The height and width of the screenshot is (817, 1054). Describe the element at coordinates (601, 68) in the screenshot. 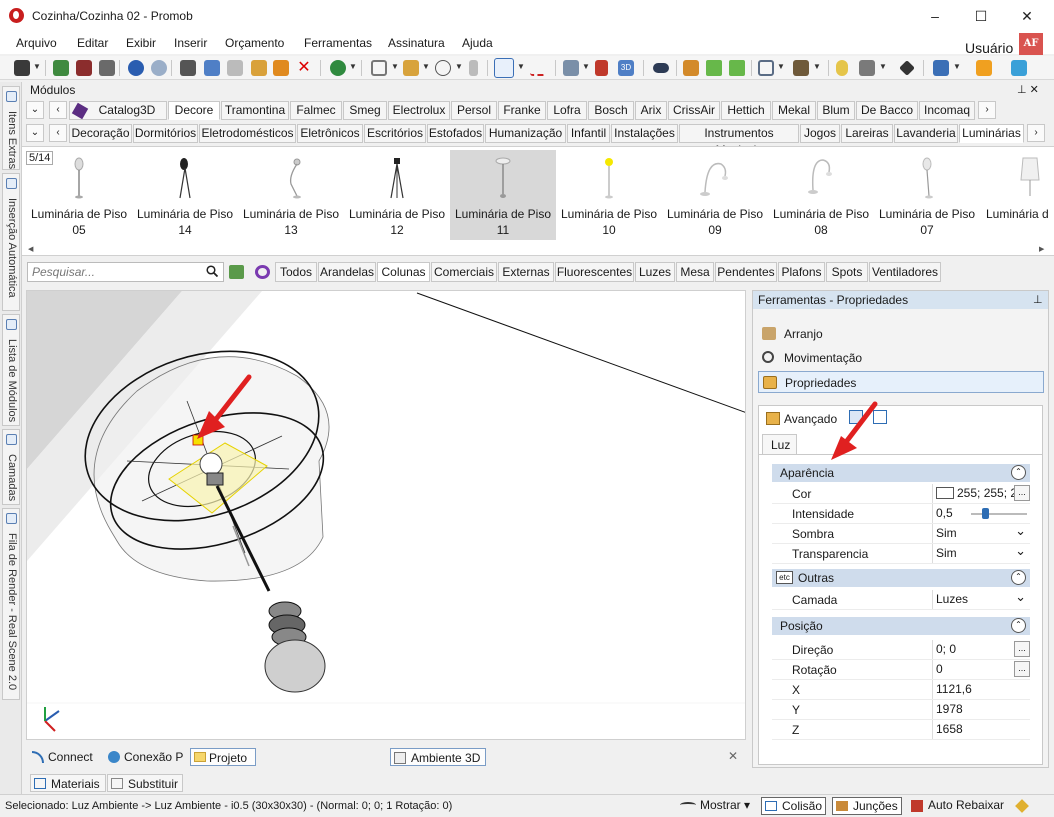

I see `dimension-icon` at that location.